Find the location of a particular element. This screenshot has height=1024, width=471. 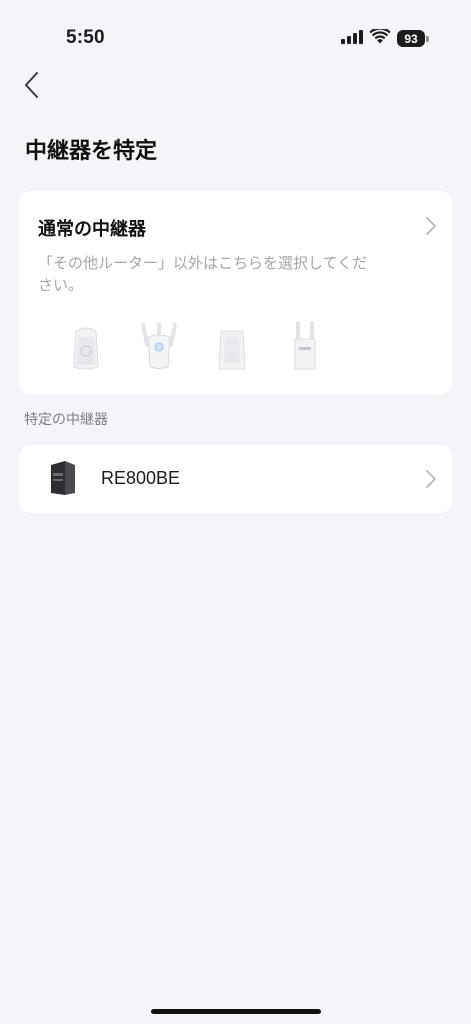

standard-repeater-description: 「その他ルーター」以外はこちらを選択してください。 is located at coordinates (203, 274).